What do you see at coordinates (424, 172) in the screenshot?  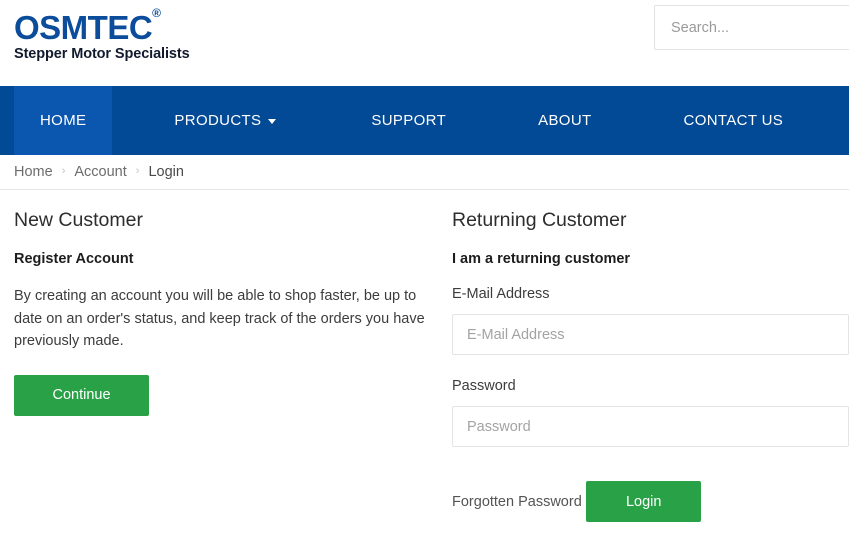 I see `breadcrumb: Home › Account › Login` at bounding box center [424, 172].